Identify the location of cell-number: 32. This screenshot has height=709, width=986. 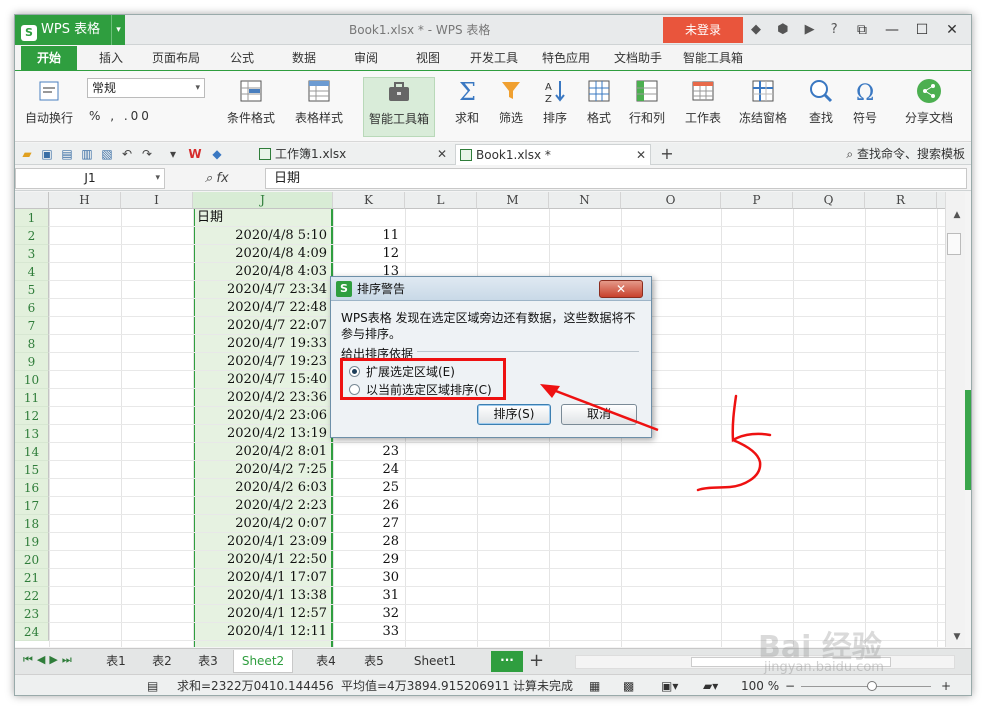
(368, 614).